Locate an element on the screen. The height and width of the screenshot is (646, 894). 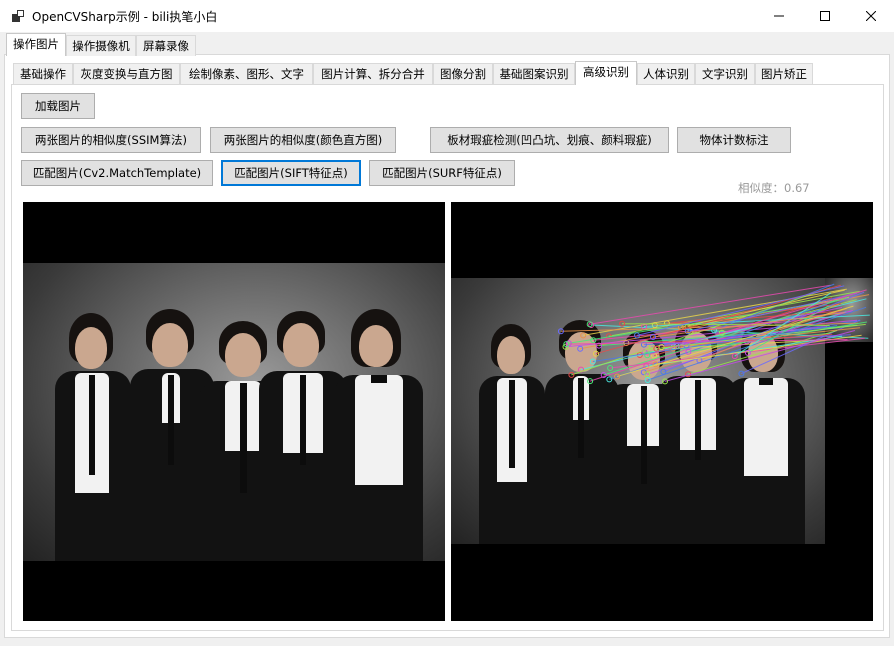
close-button is located at coordinates (871, 16).